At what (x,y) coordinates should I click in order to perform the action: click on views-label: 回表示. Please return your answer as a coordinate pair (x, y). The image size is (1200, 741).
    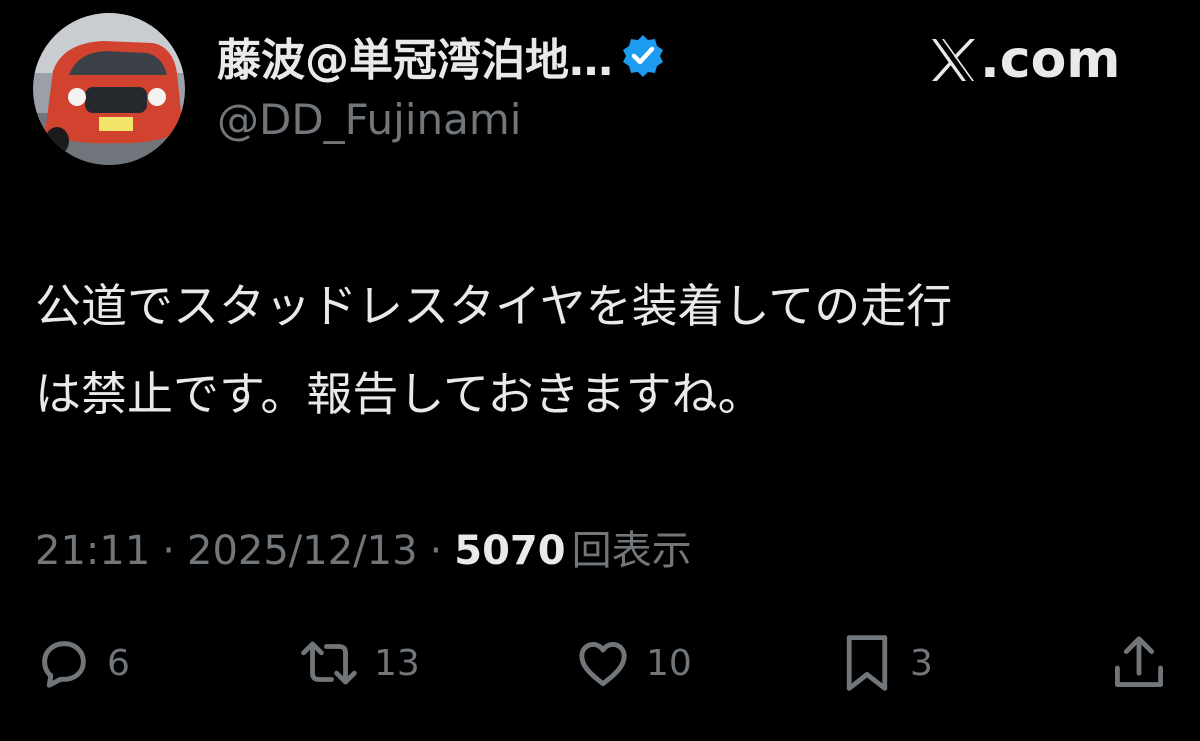
    Looking at the image, I should click on (631, 551).